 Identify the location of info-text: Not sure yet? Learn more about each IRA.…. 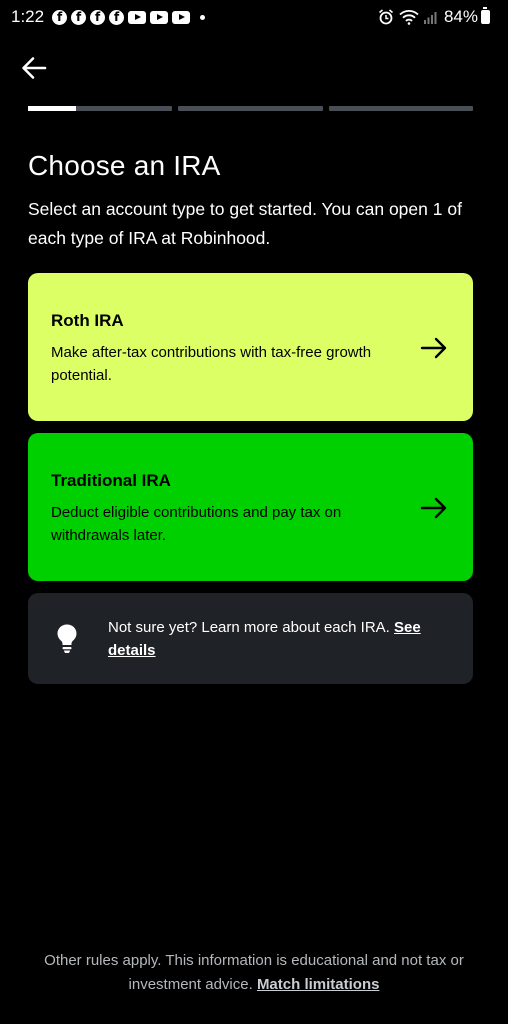
(278, 639).